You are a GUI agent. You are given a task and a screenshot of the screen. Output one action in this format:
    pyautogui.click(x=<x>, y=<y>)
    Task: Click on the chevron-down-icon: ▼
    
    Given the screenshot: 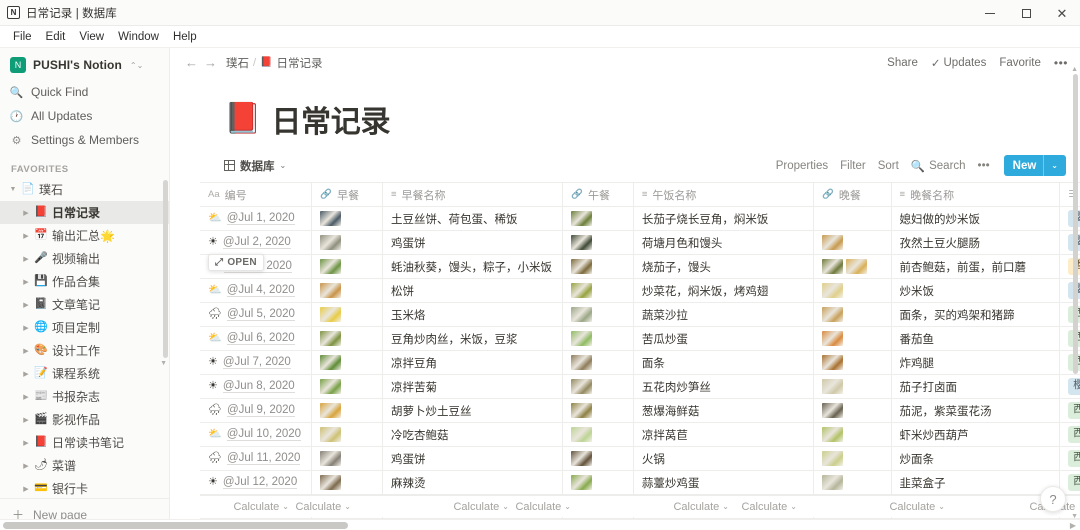 What is the action you would take?
    pyautogui.click(x=13, y=189)
    